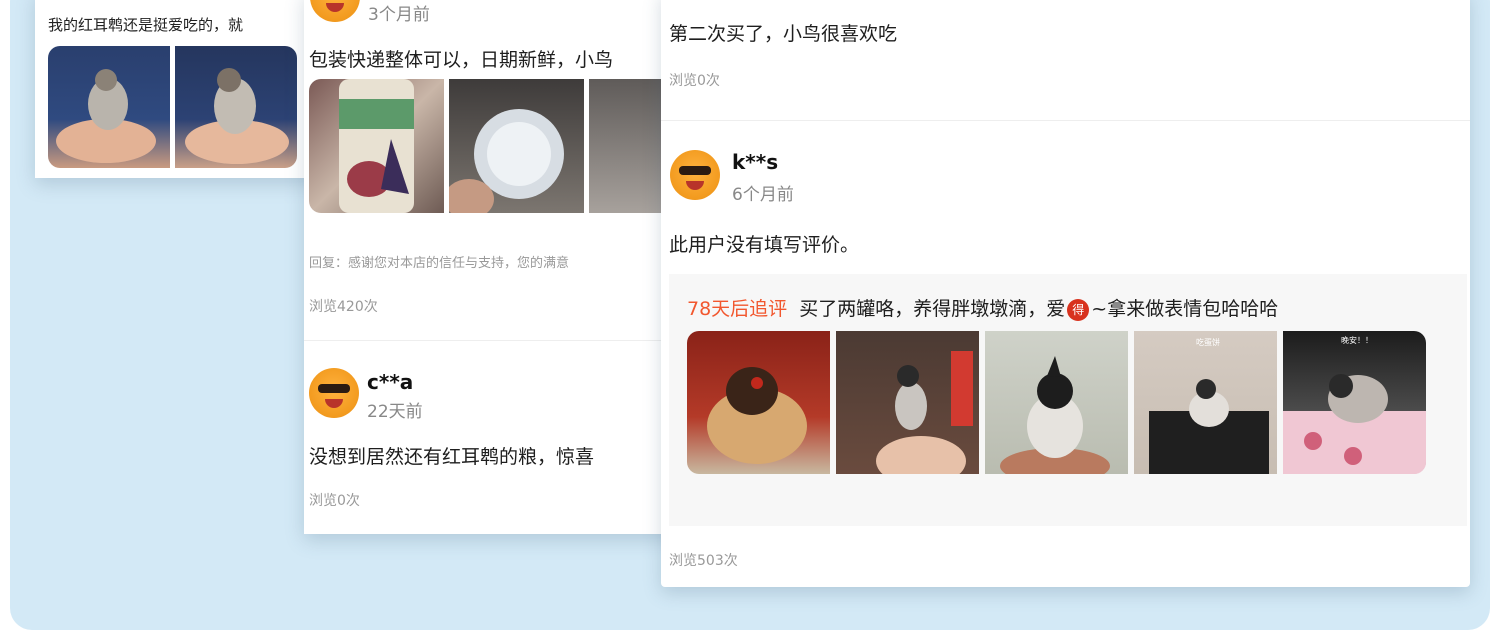 The width and height of the screenshot is (1500, 632). Describe the element at coordinates (1354, 402) in the screenshot. I see `followup-photo: 晚安！！` at that location.